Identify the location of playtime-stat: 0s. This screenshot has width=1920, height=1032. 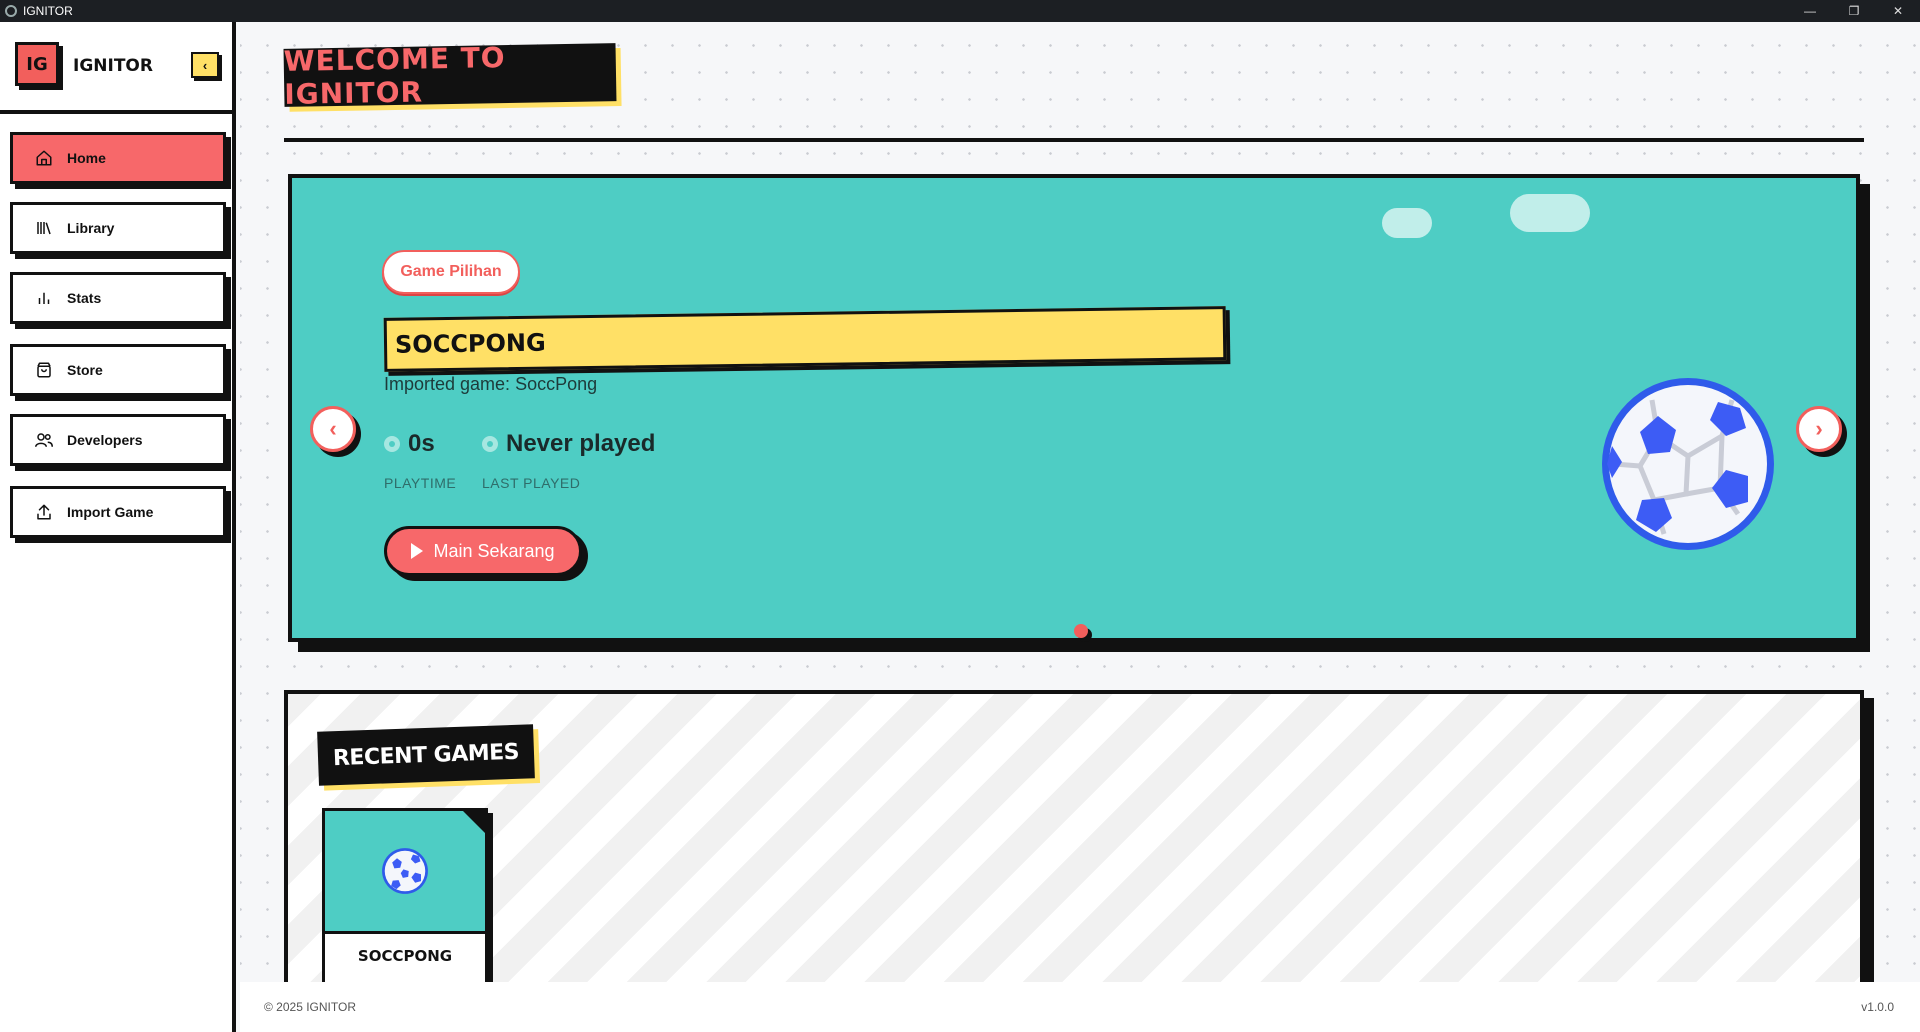
(409, 444).